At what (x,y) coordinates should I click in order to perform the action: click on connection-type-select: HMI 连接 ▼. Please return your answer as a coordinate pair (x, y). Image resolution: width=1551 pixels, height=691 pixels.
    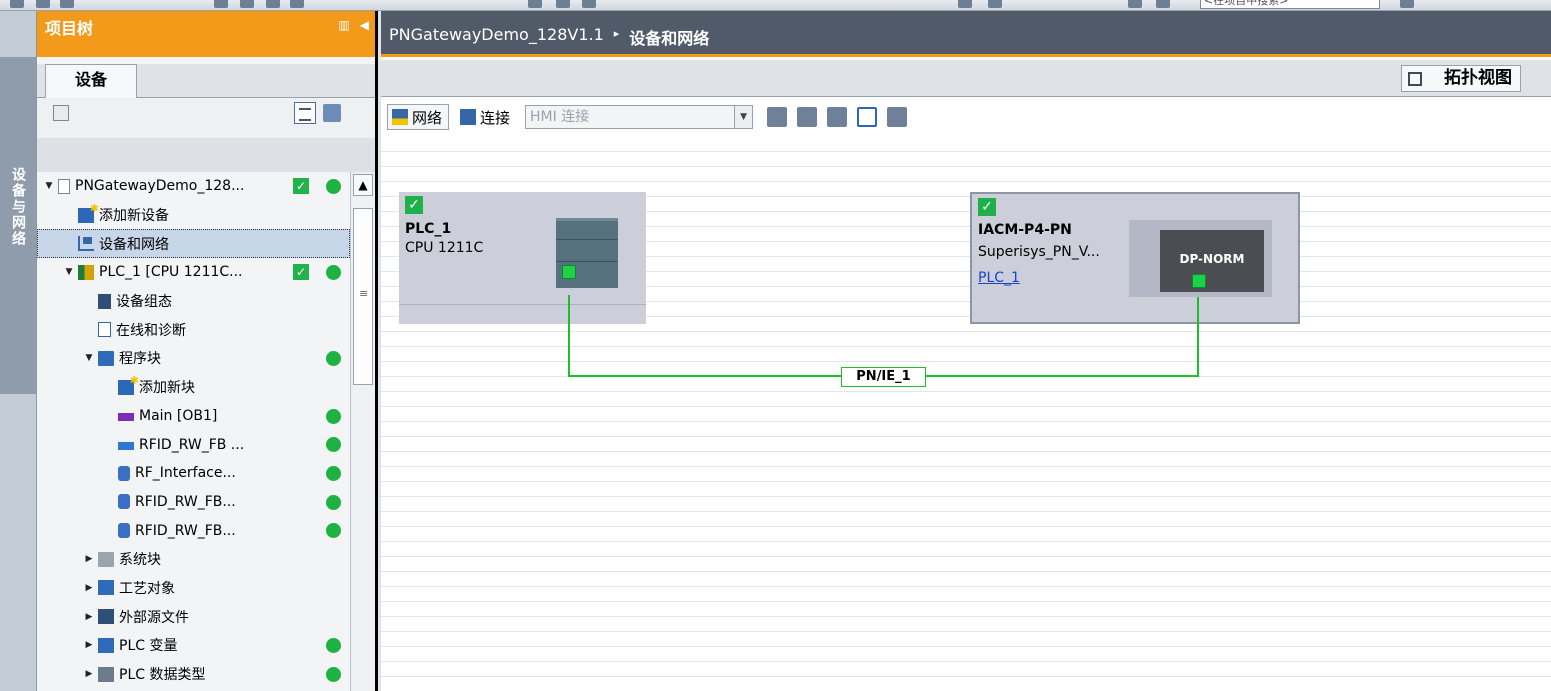
    Looking at the image, I should click on (639, 117).